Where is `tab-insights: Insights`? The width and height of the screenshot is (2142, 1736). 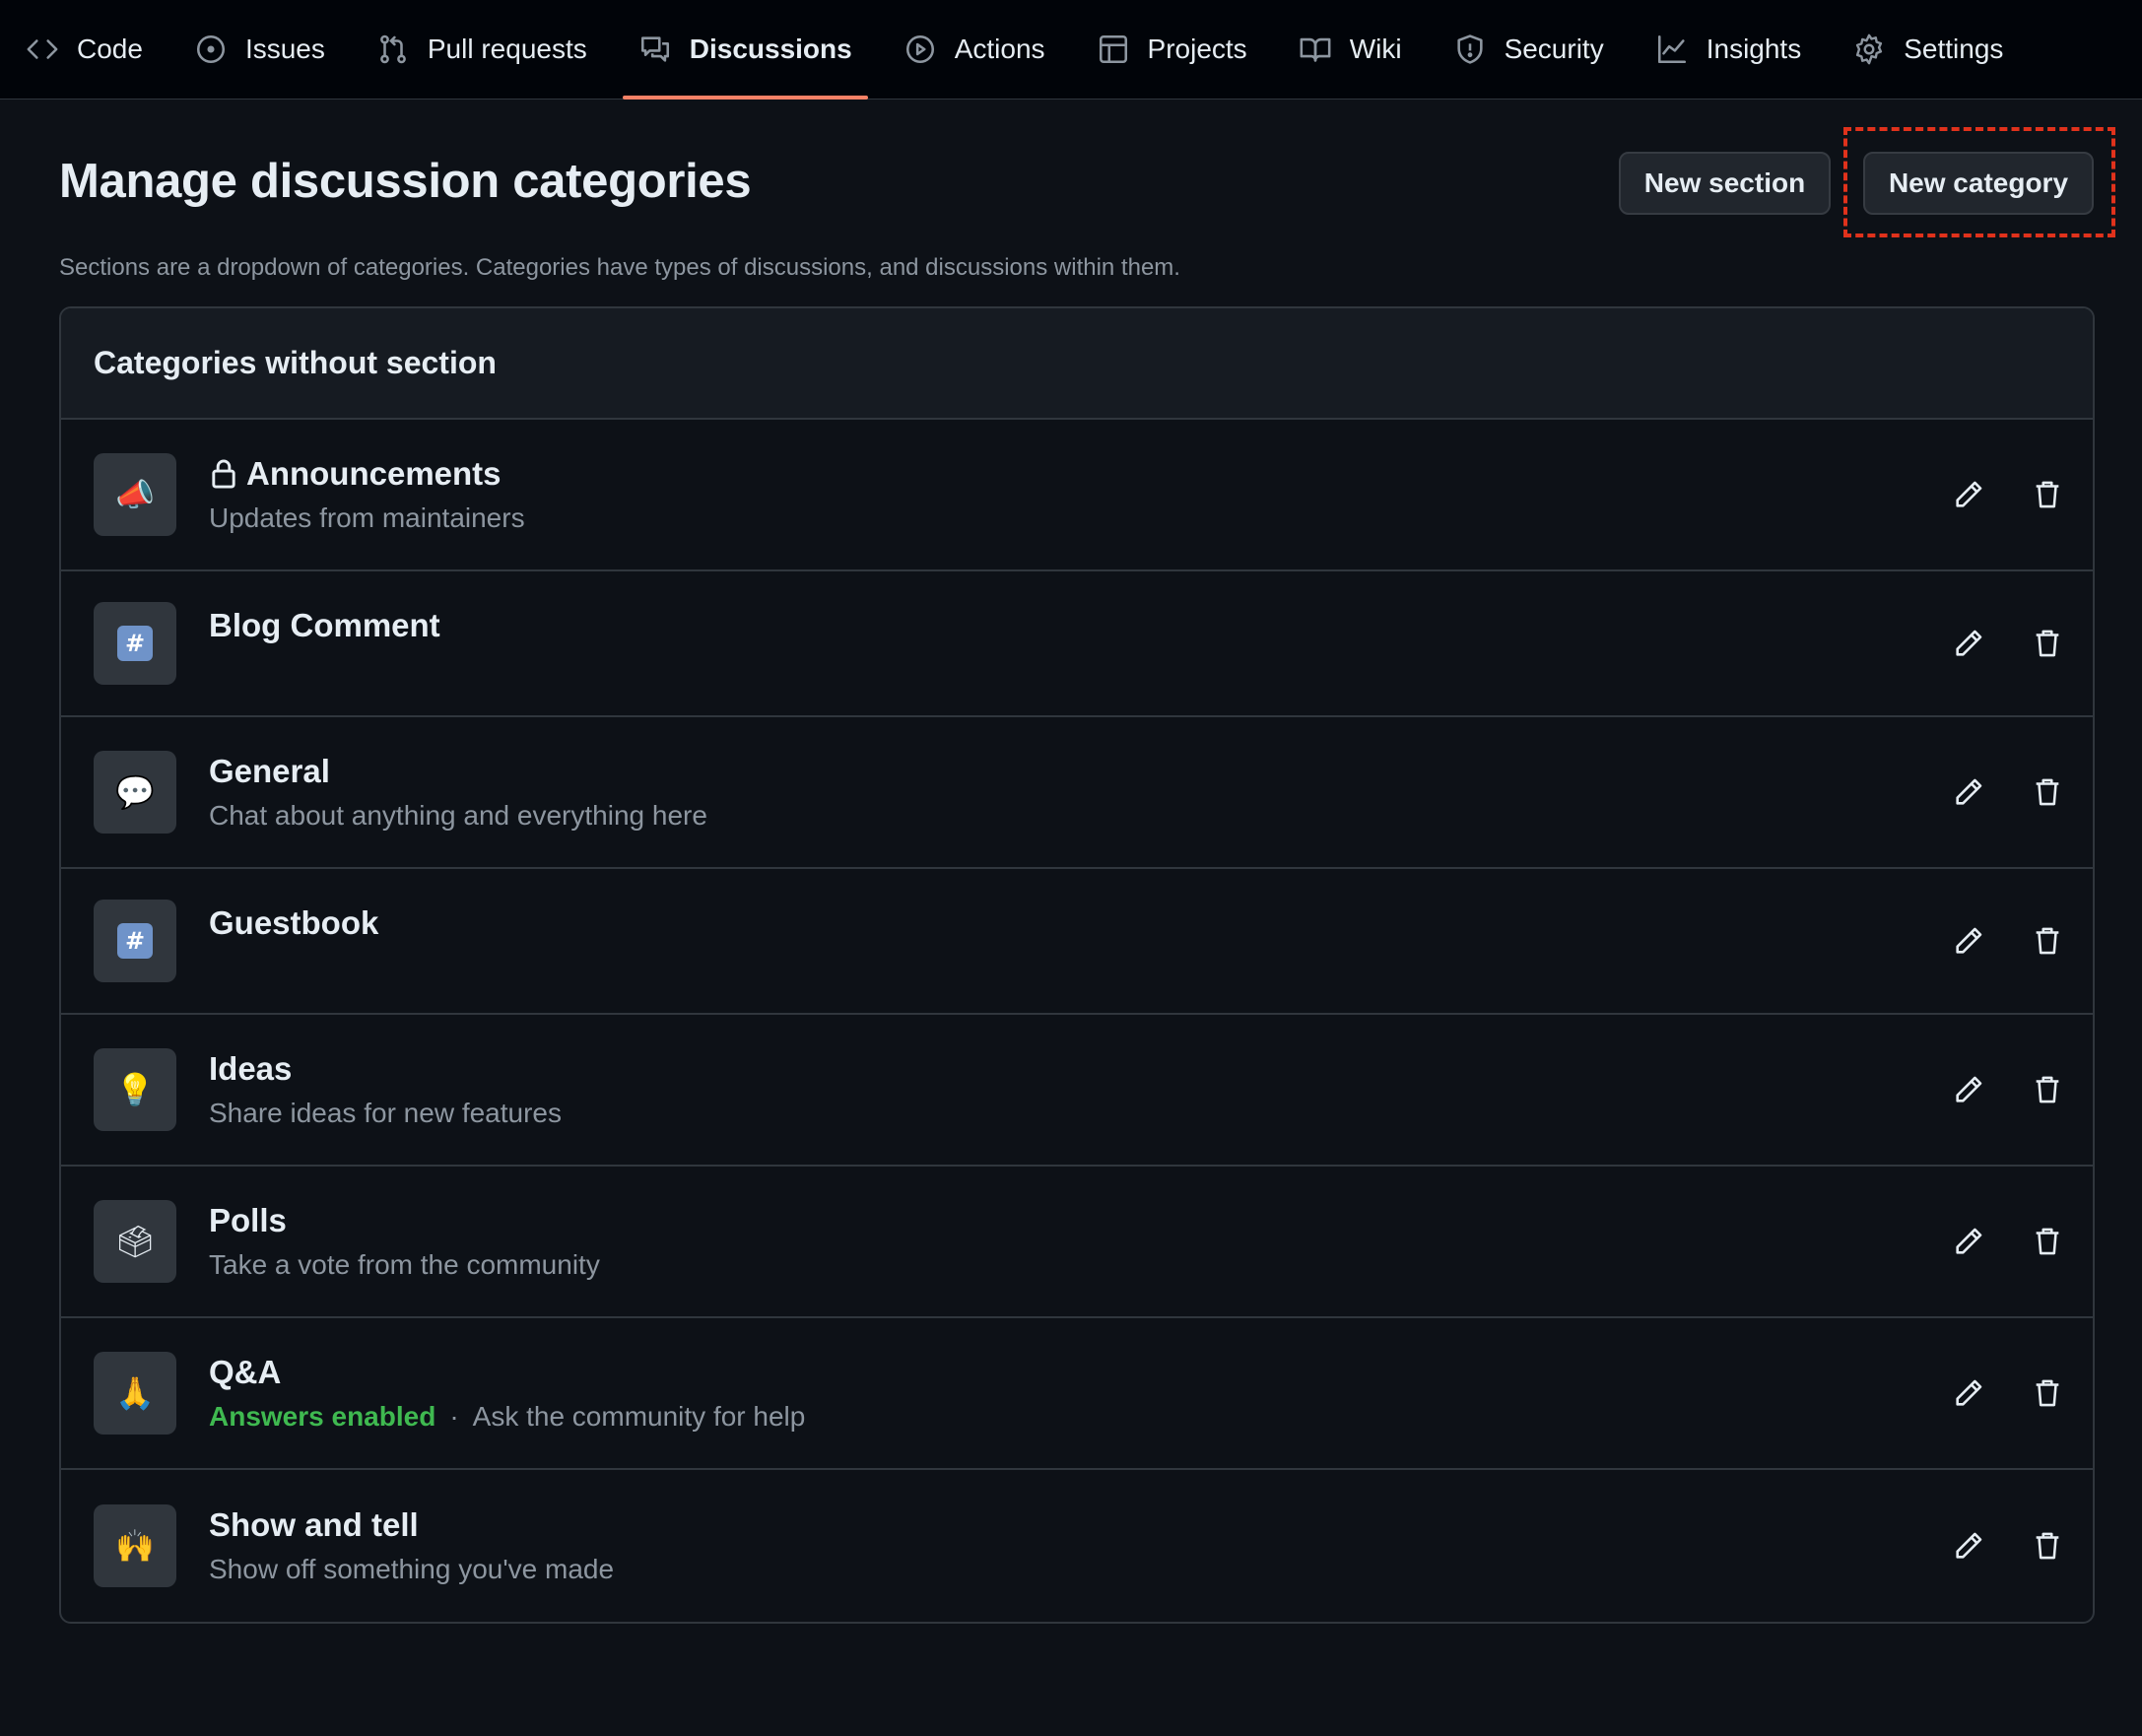 tab-insights: Insights is located at coordinates (1729, 49).